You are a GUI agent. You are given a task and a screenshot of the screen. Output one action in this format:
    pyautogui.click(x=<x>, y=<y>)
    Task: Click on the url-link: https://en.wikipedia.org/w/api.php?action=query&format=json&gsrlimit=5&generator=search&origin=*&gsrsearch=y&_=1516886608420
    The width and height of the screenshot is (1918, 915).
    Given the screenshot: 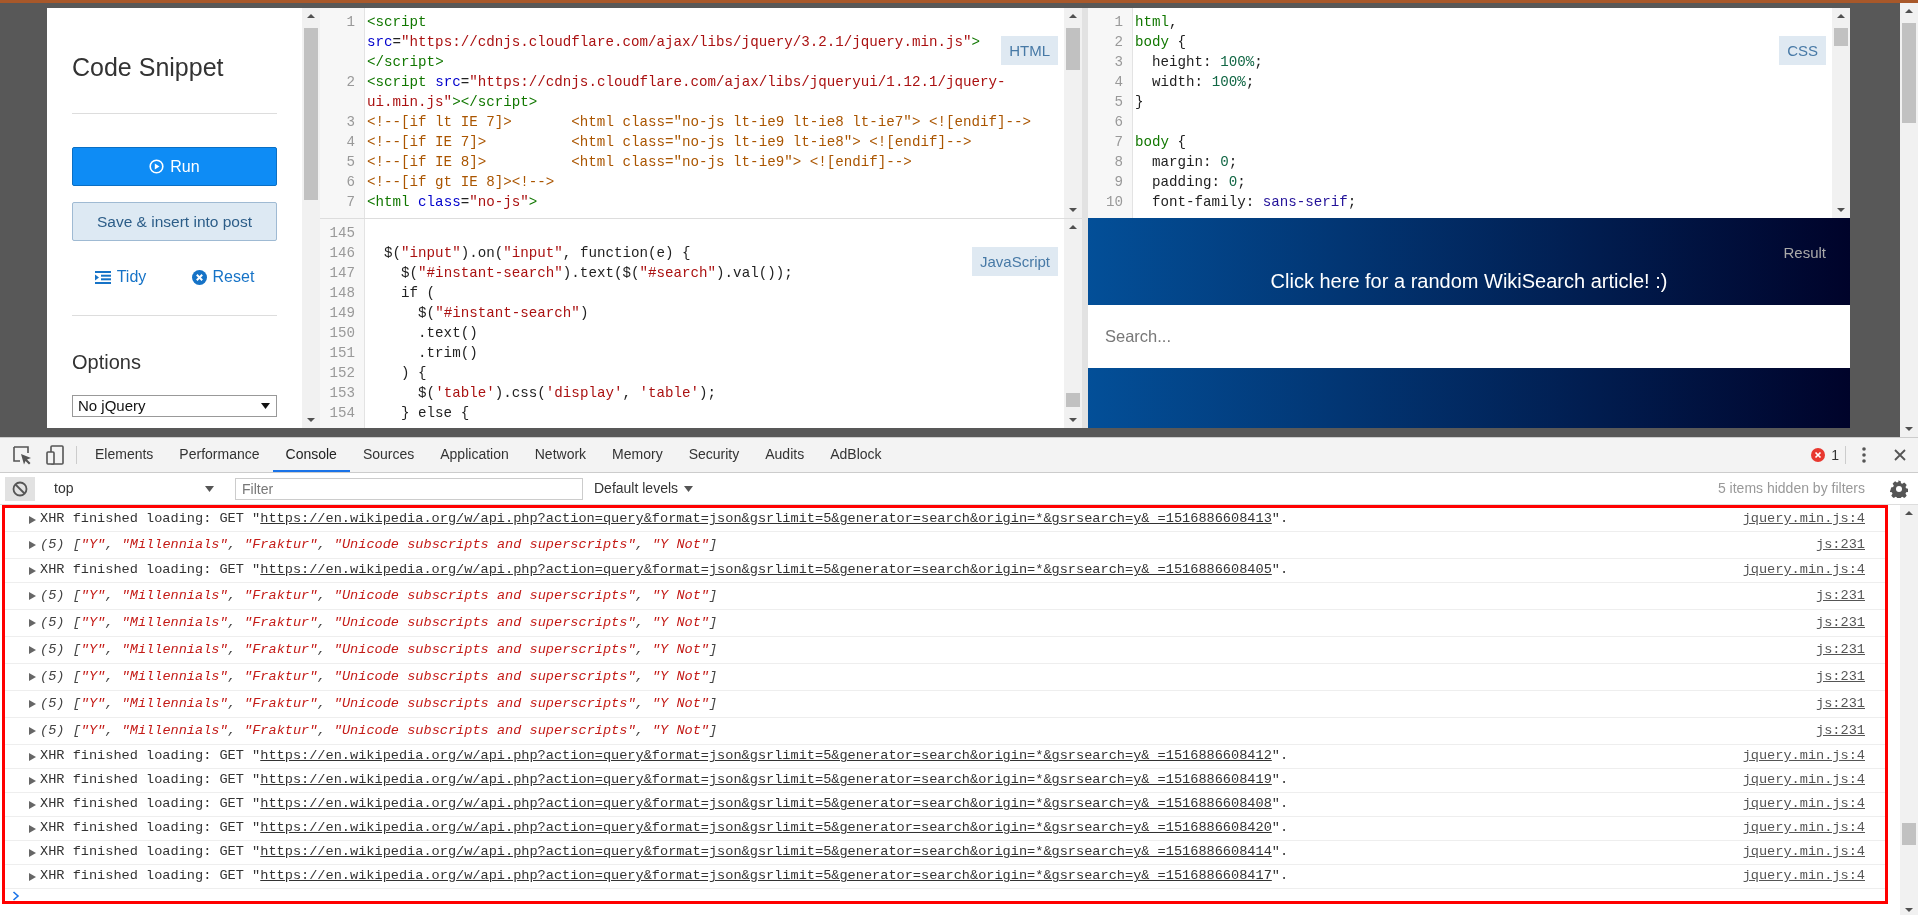 What is the action you would take?
    pyautogui.click(x=766, y=828)
    